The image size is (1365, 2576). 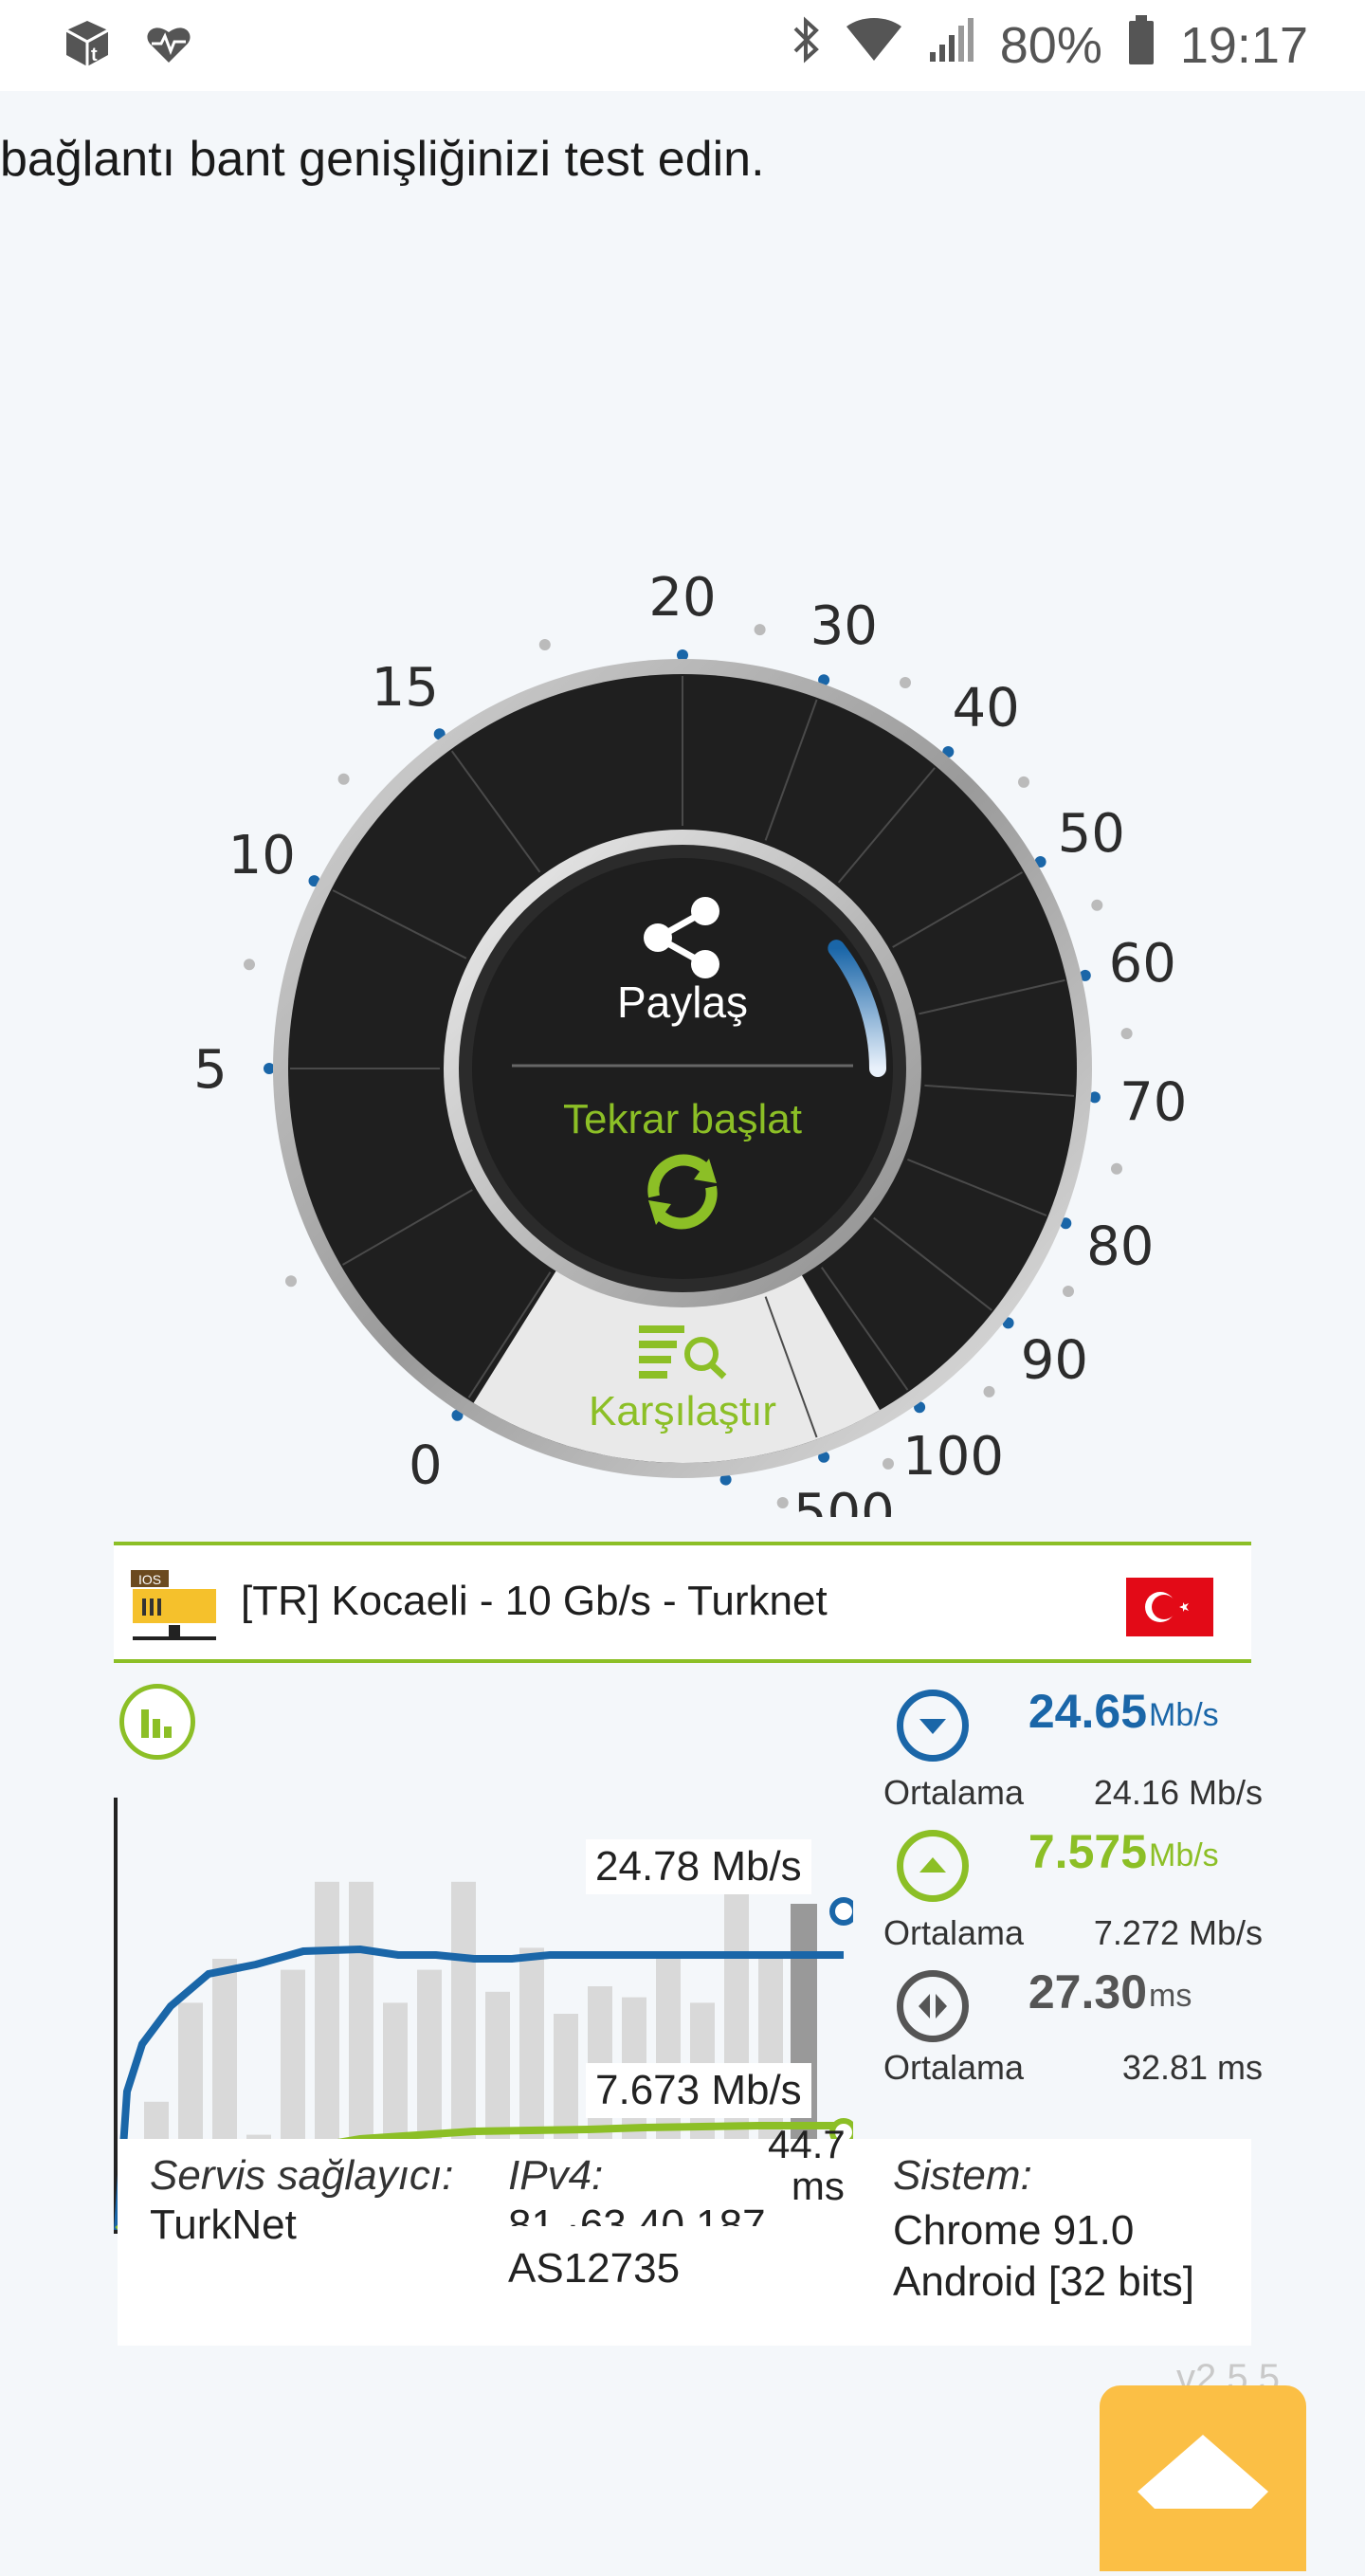 What do you see at coordinates (682, 1411) in the screenshot?
I see `compare-label: Karşılaştır` at bounding box center [682, 1411].